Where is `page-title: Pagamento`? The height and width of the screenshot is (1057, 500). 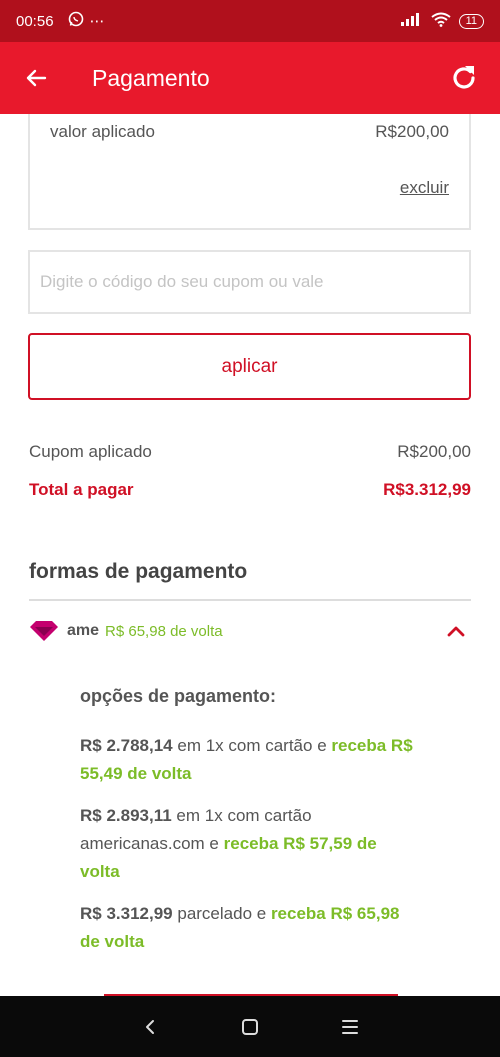
page-title: Pagamento is located at coordinates (151, 77).